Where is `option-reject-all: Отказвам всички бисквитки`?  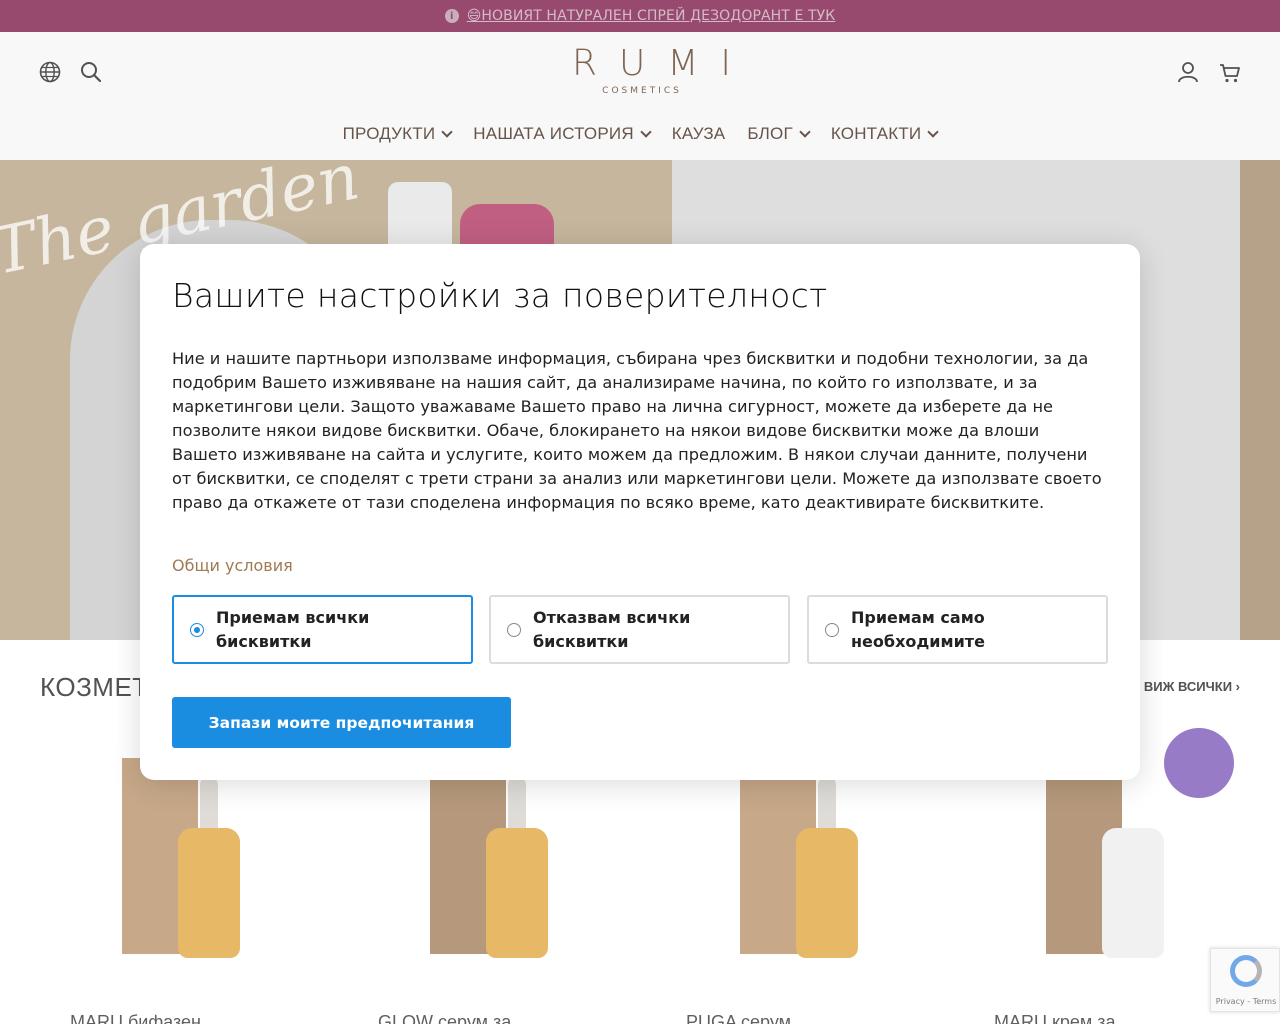 option-reject-all: Отказвам всички бисквитки is located at coordinates (639, 629).